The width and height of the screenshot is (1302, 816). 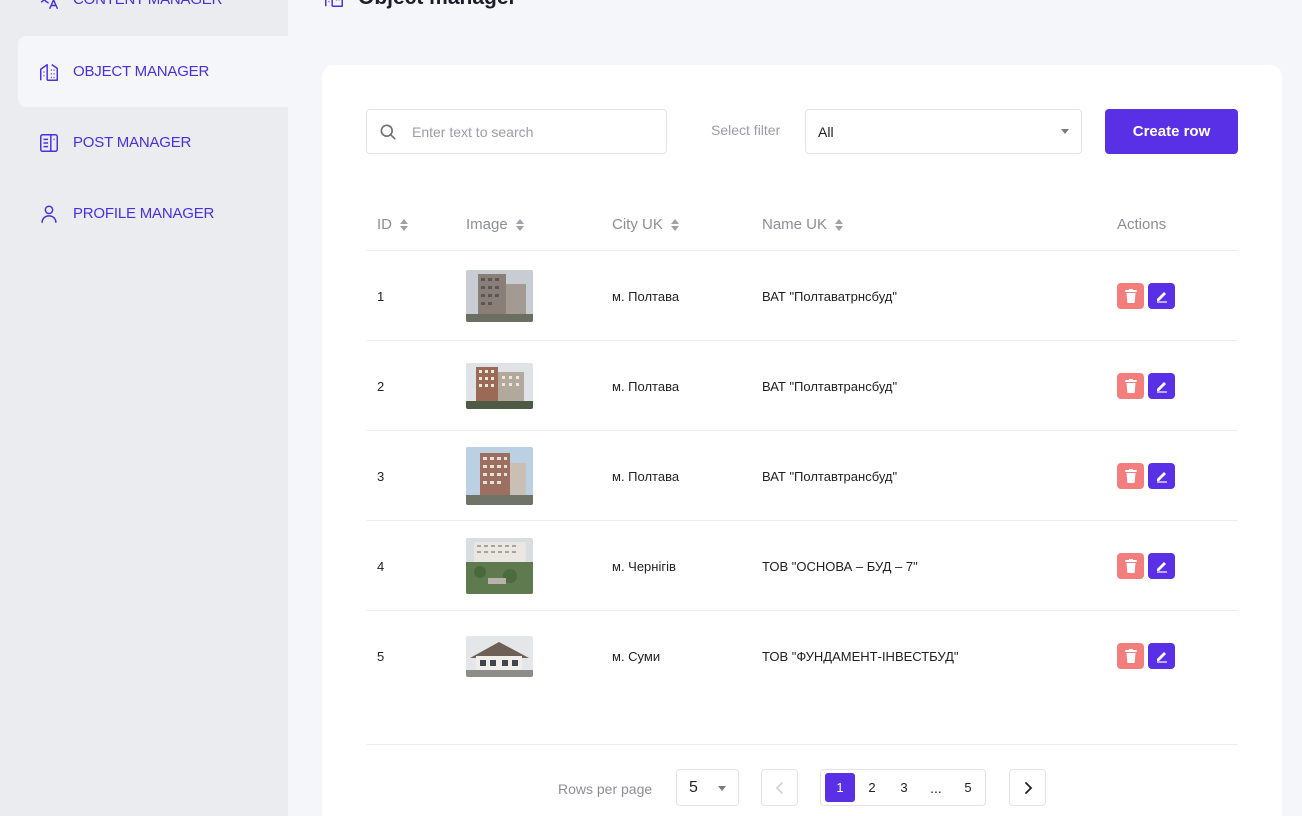 I want to click on row-id: 4, so click(x=381, y=566).